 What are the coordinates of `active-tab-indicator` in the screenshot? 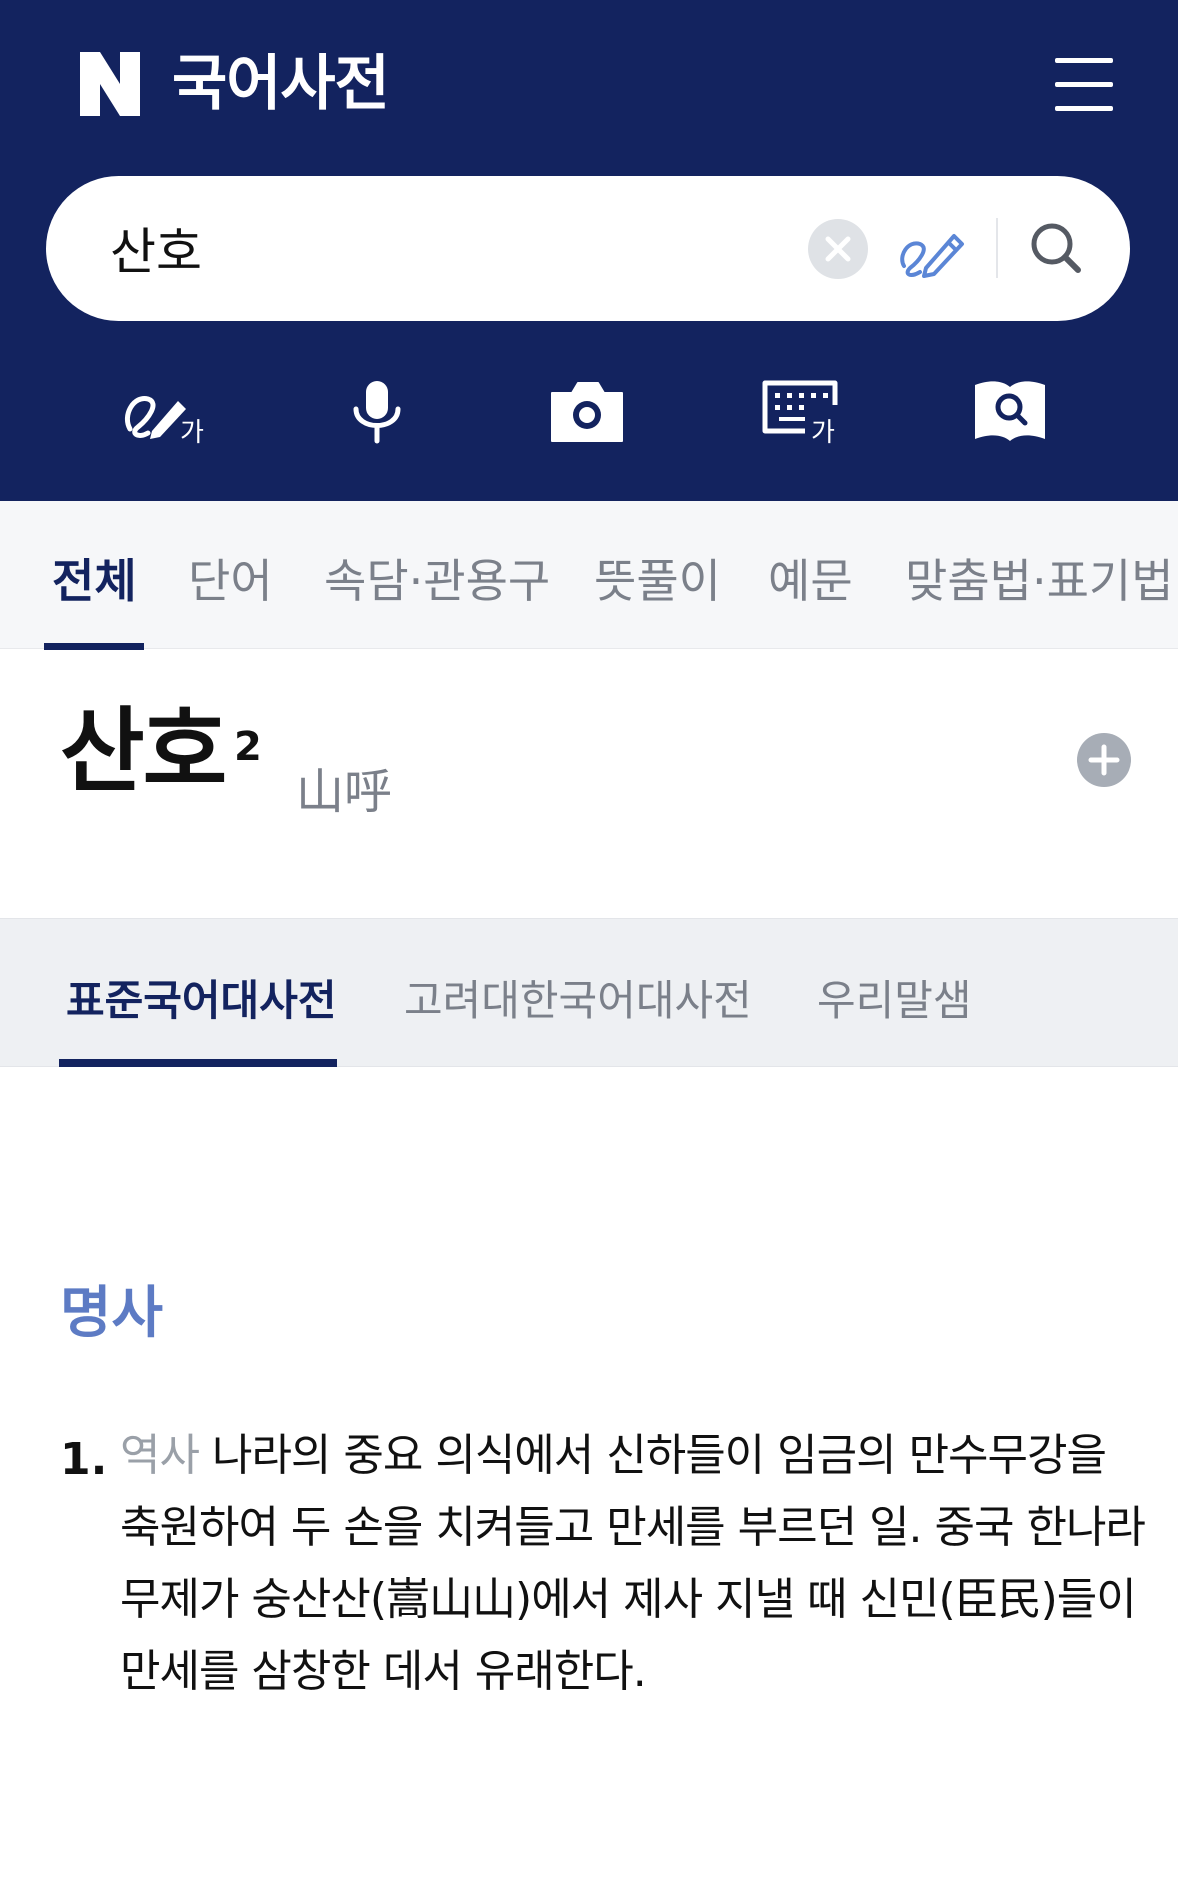 It's located at (94, 646).